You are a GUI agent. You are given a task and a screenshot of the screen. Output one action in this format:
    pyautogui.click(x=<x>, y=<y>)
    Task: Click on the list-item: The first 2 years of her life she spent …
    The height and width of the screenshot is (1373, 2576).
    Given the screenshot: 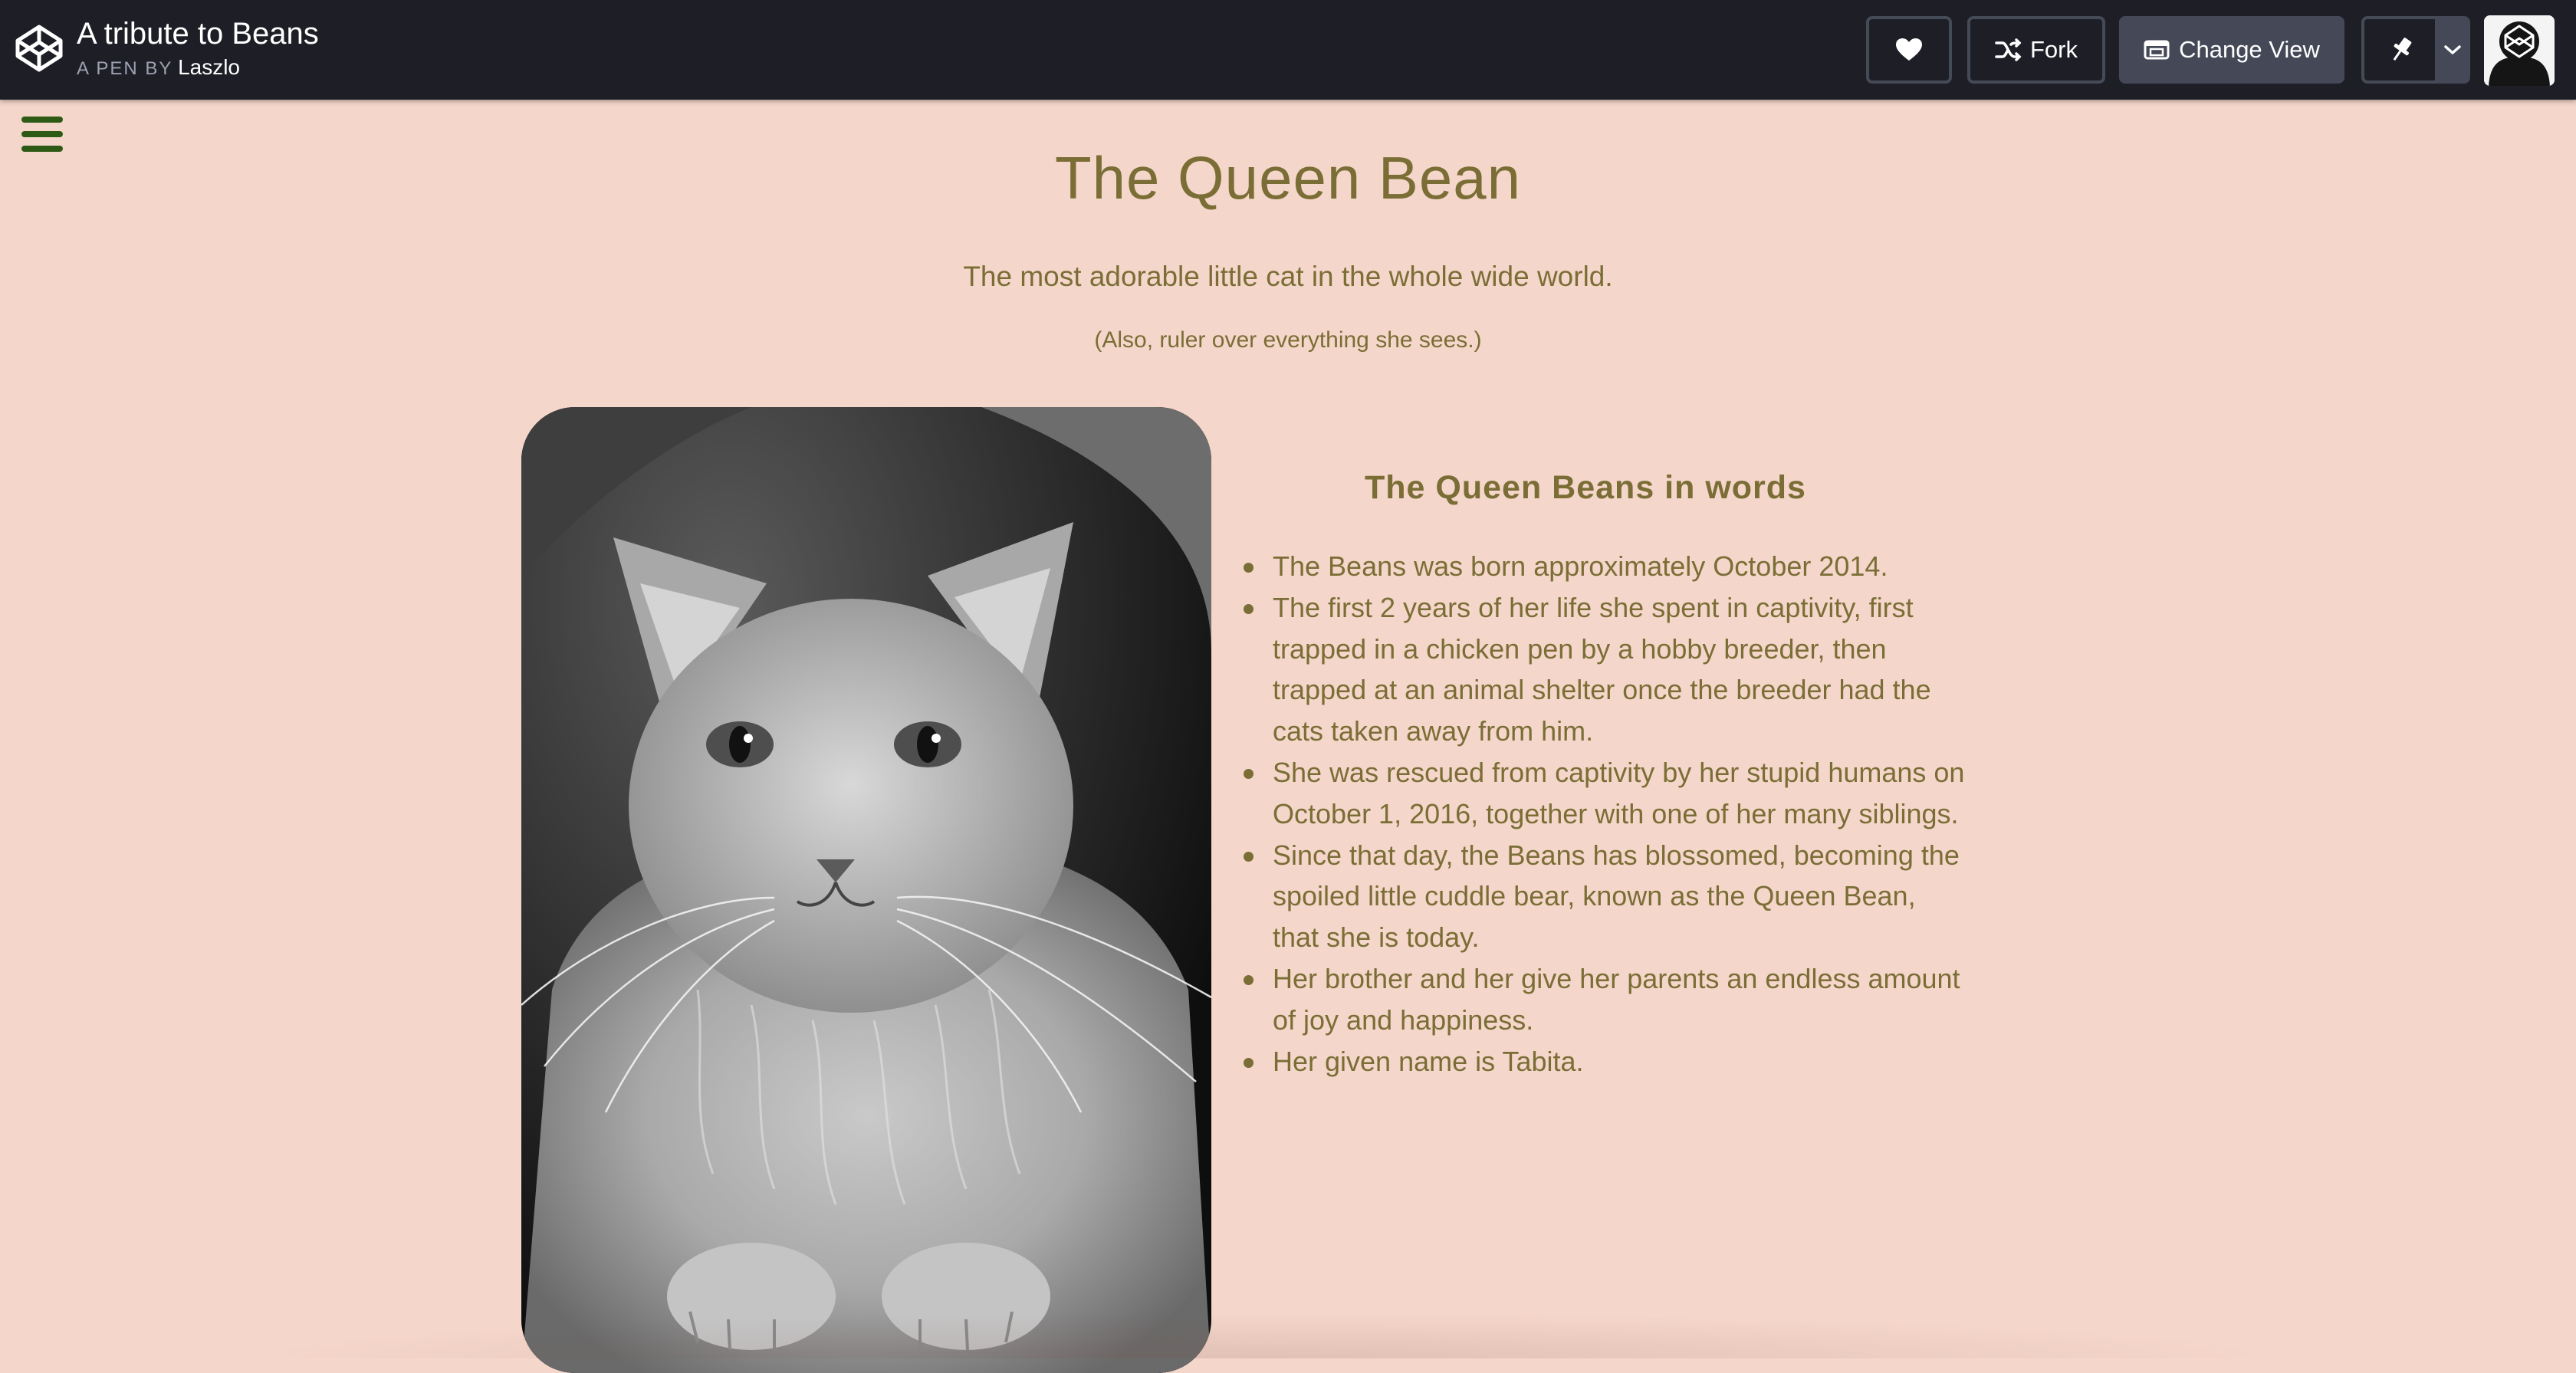 What is the action you would take?
    pyautogui.click(x=1606, y=669)
    